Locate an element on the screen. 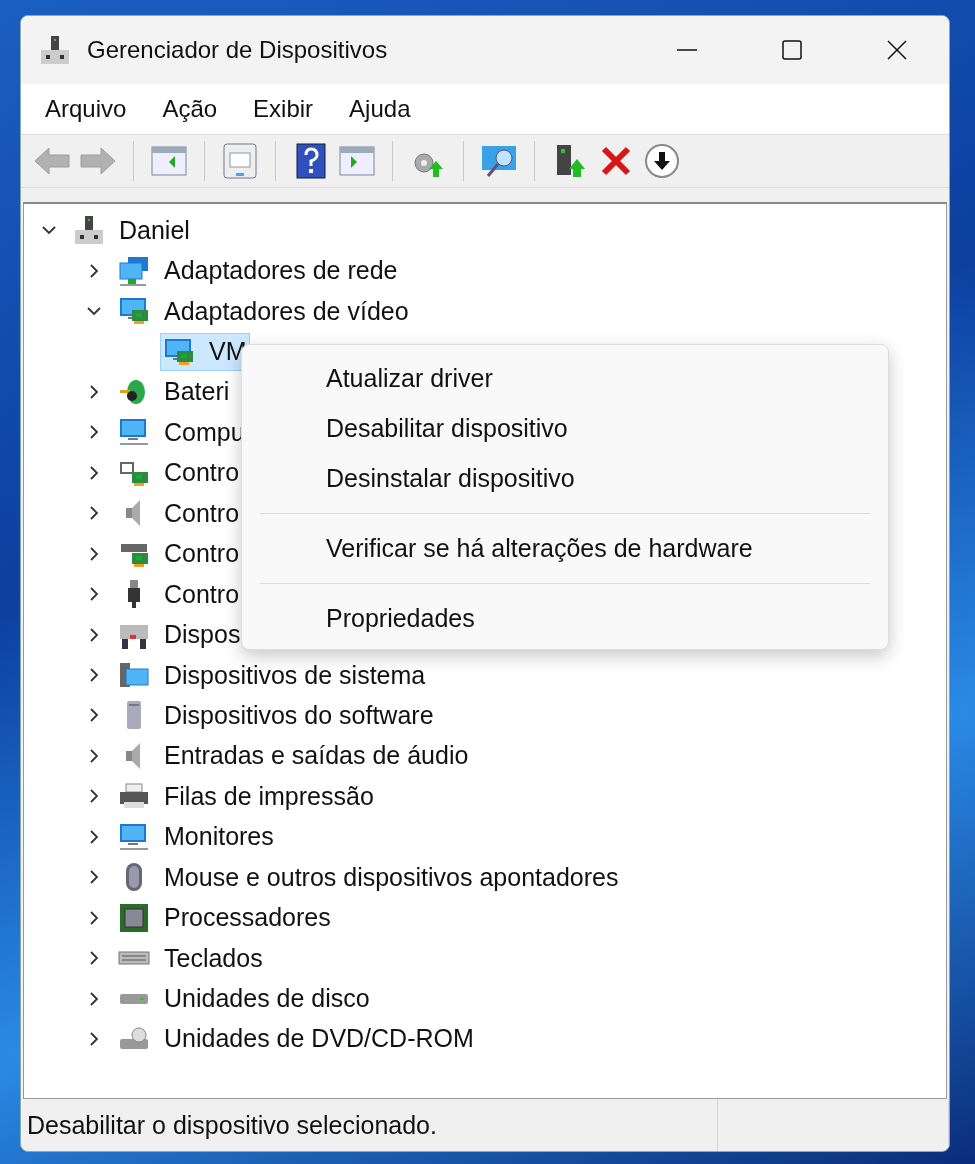 The image size is (975, 1164). context-menu-item: Propriedades is located at coordinates (565, 618).